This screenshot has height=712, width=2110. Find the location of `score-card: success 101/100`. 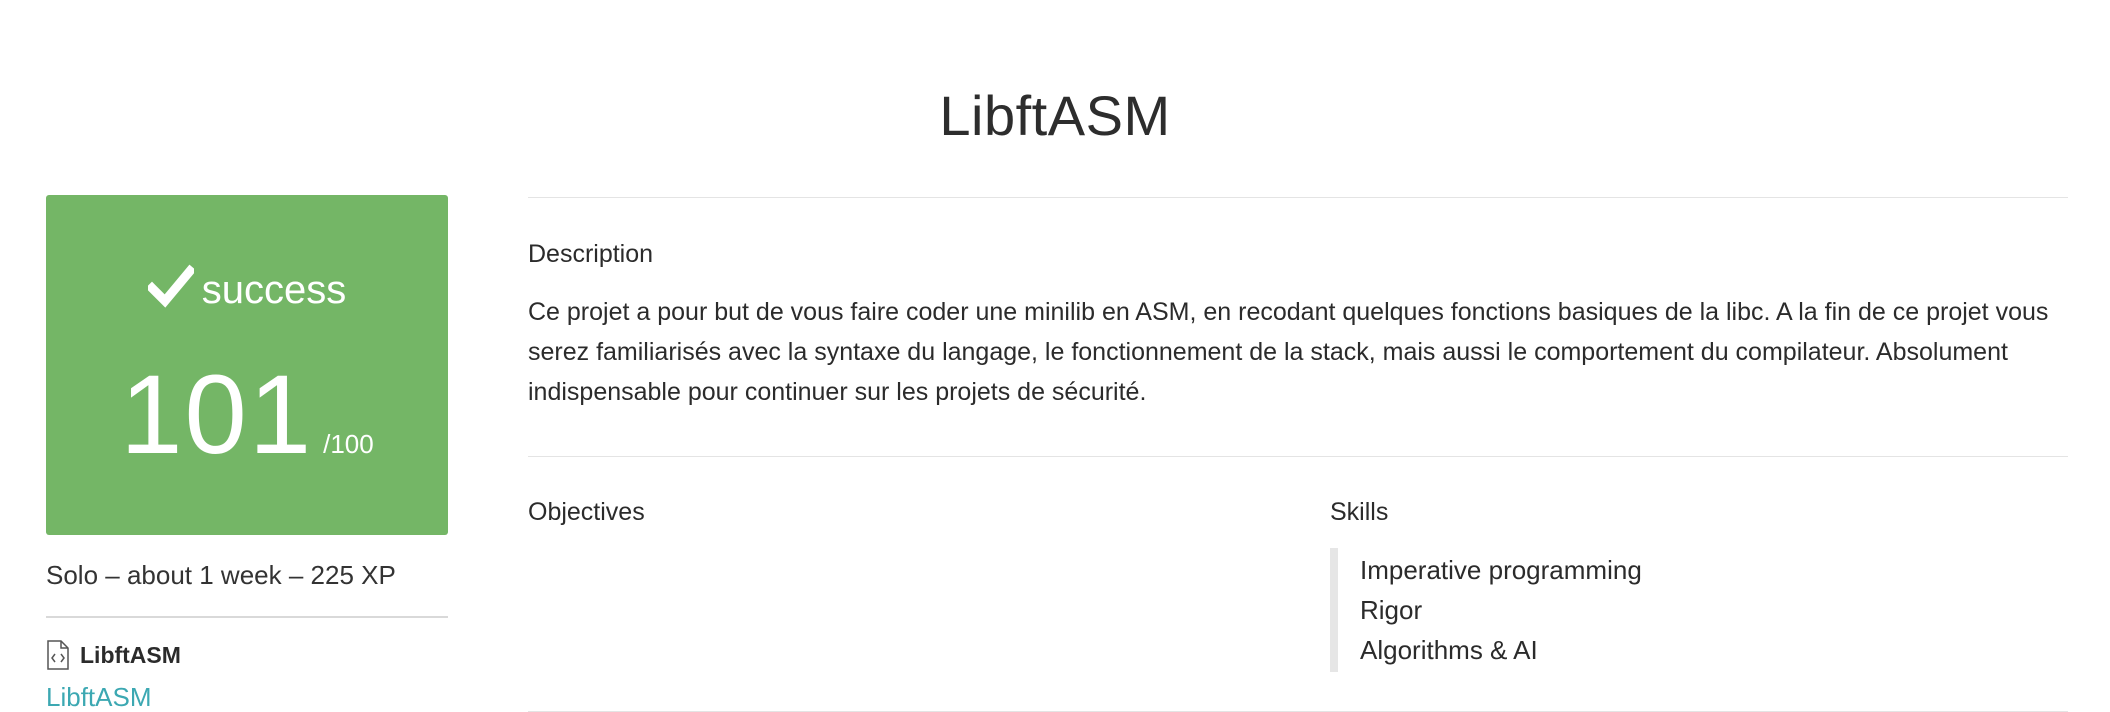

score-card: success 101/100 is located at coordinates (247, 365).